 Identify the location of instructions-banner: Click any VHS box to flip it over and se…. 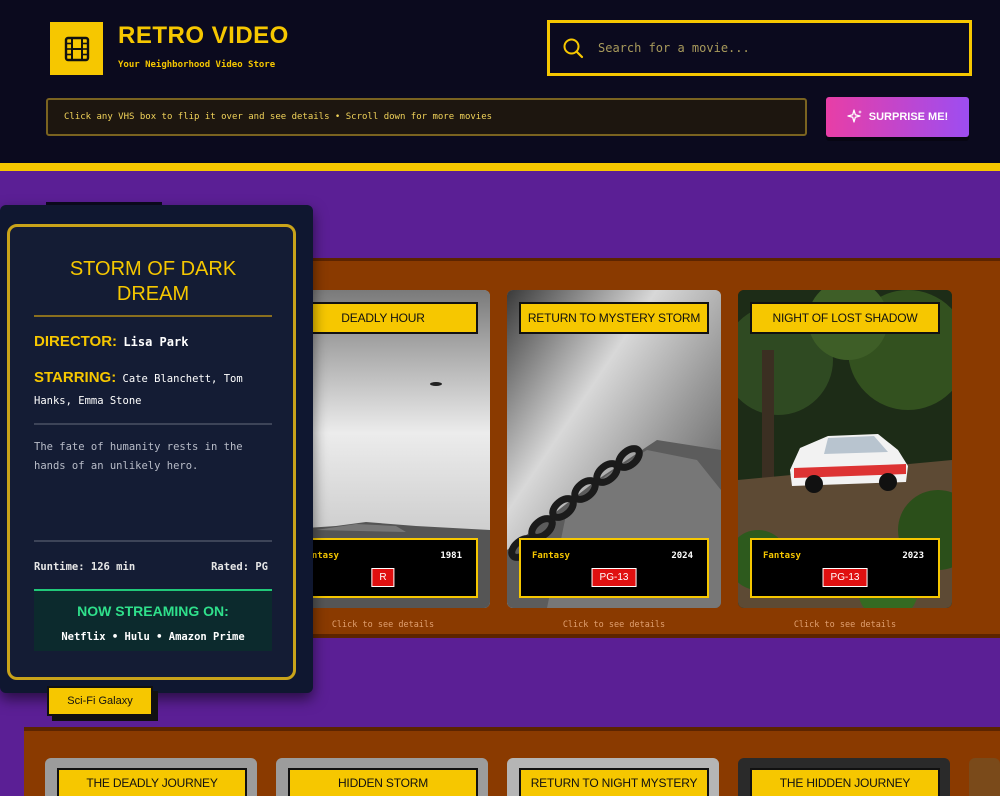
(426, 117).